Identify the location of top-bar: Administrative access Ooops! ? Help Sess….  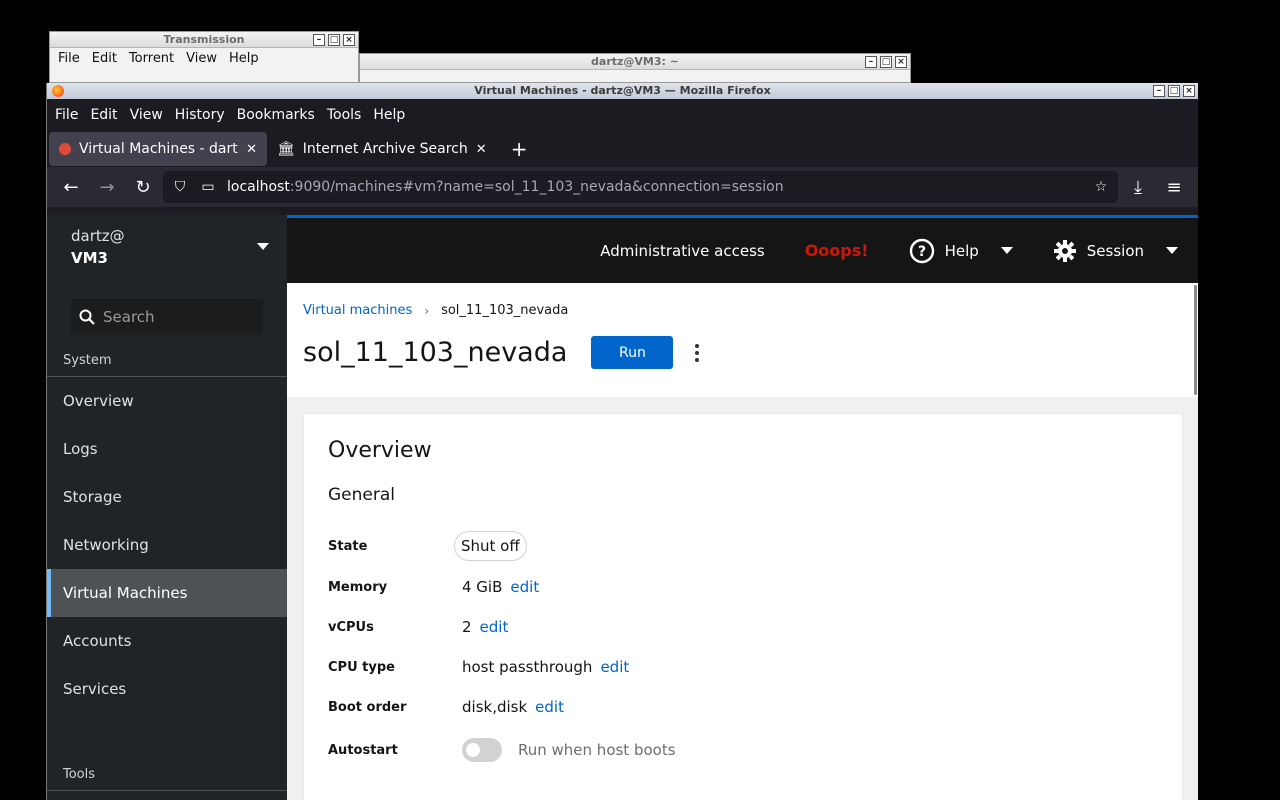
(742, 249).